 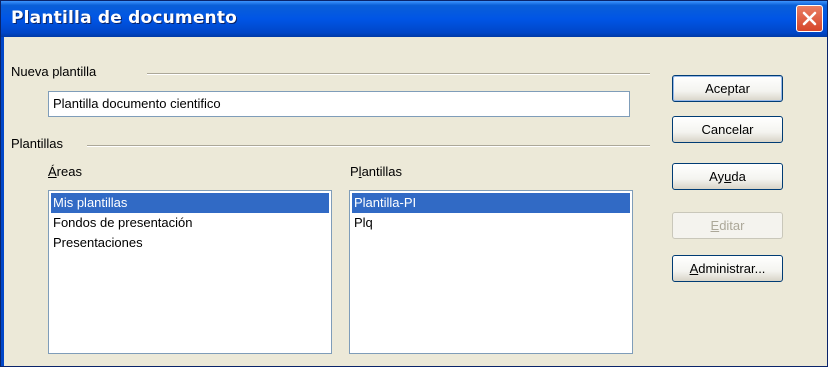 I want to click on list-item: Plantilla-PI, so click(x=491, y=203).